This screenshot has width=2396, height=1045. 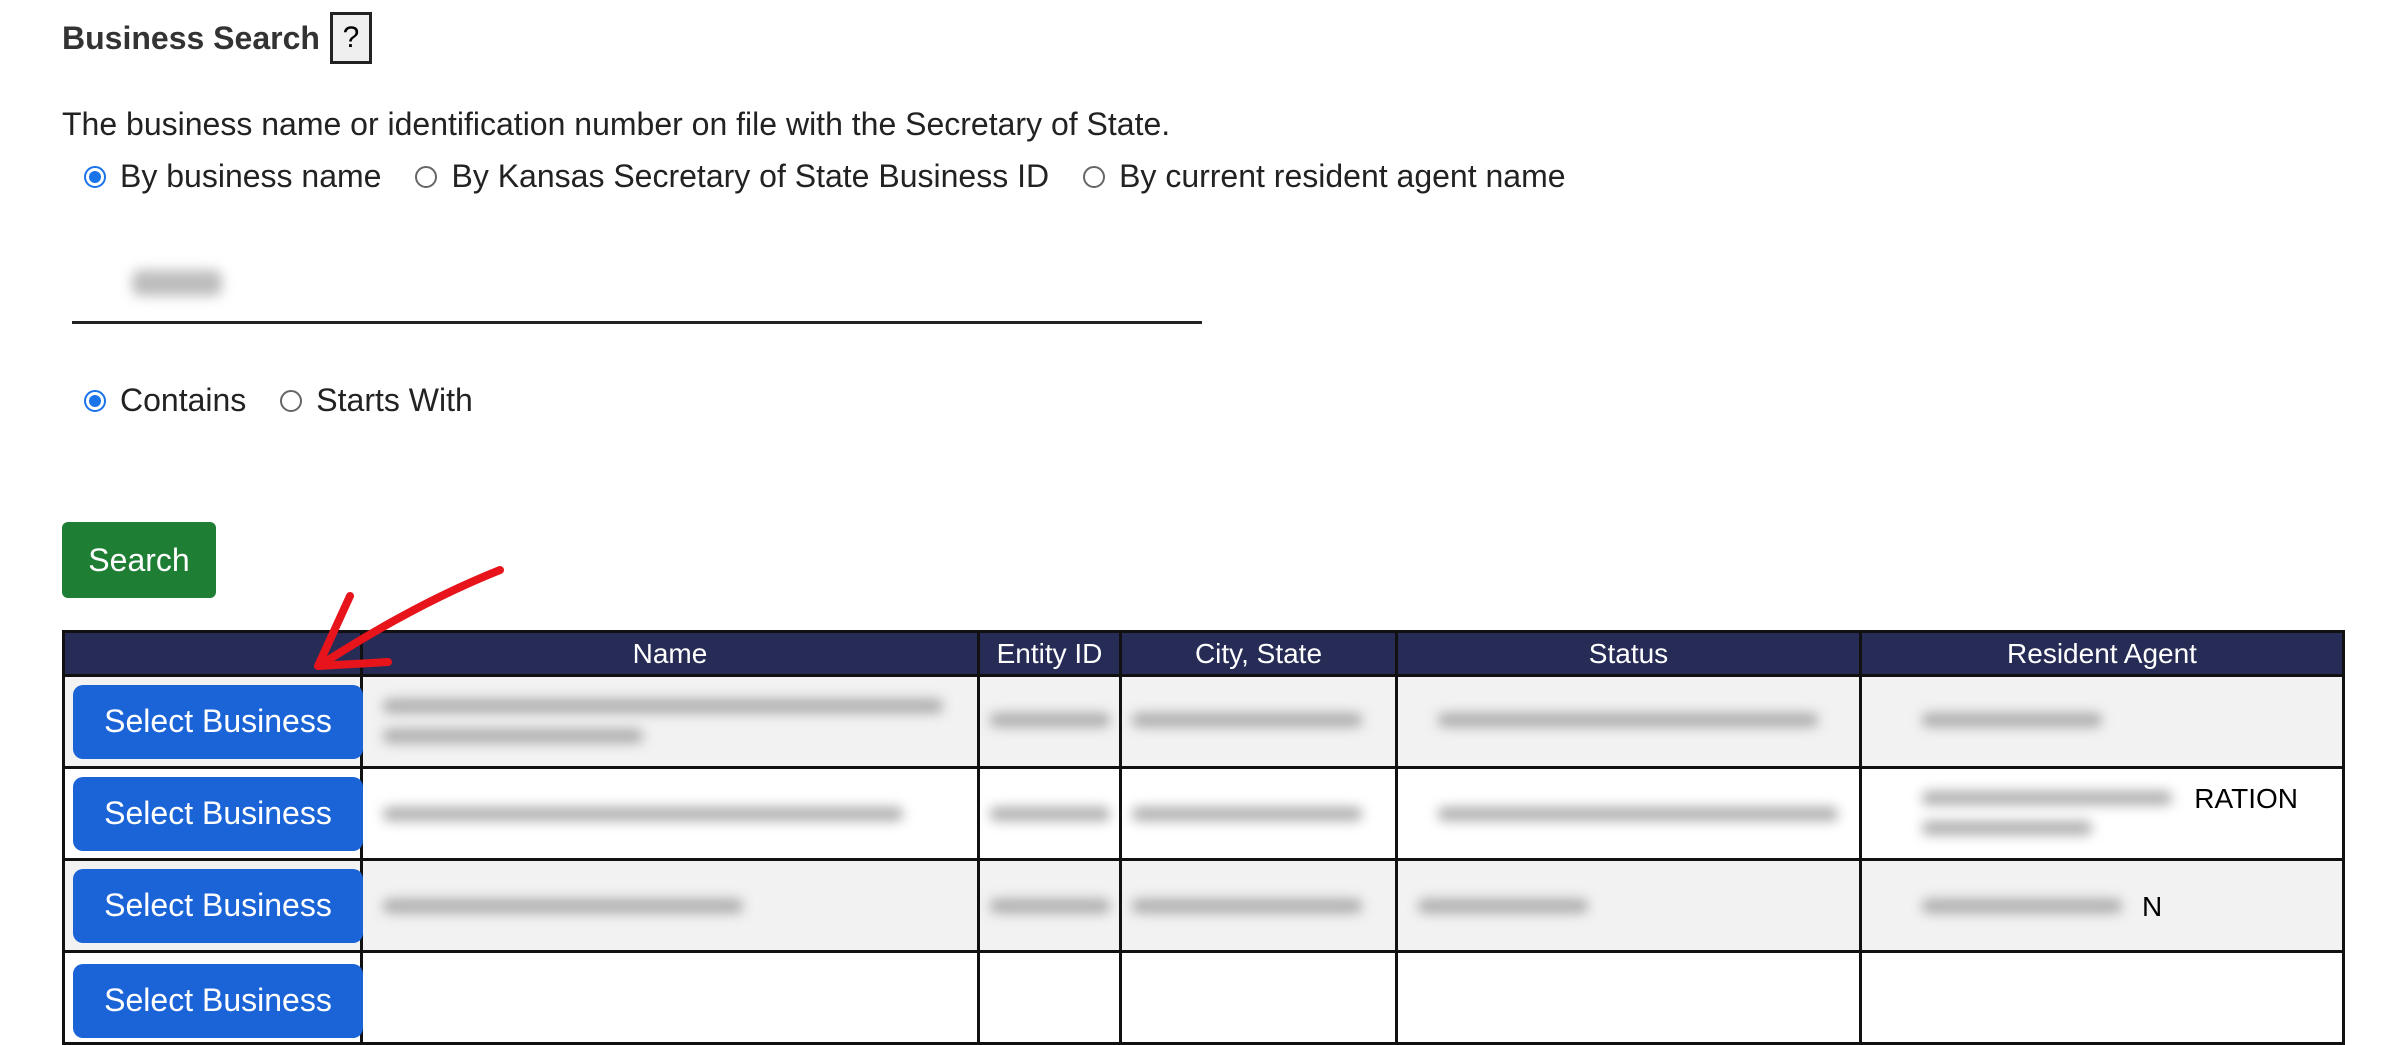 I want to click on page-title: Business Search, so click(x=191, y=37).